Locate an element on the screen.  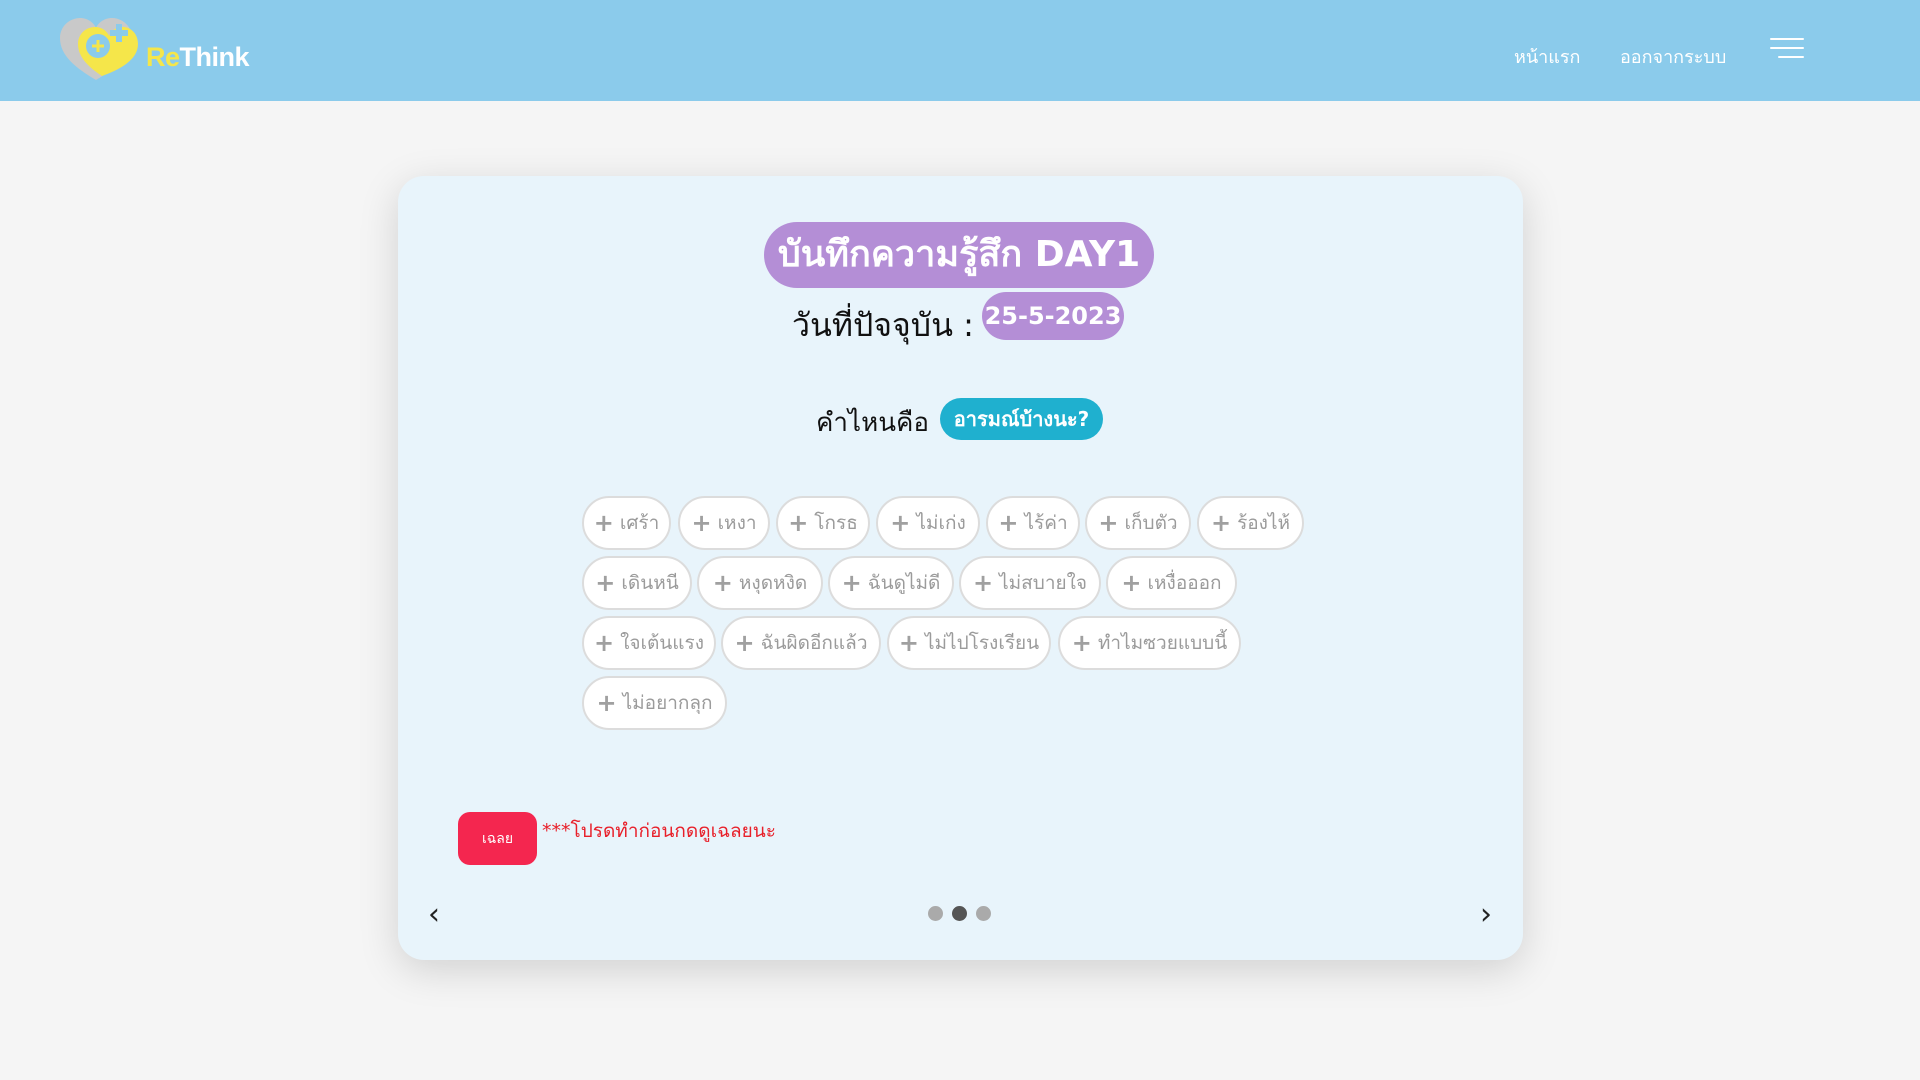
tag-label: ไร้ค่า is located at coordinates (1046, 523).